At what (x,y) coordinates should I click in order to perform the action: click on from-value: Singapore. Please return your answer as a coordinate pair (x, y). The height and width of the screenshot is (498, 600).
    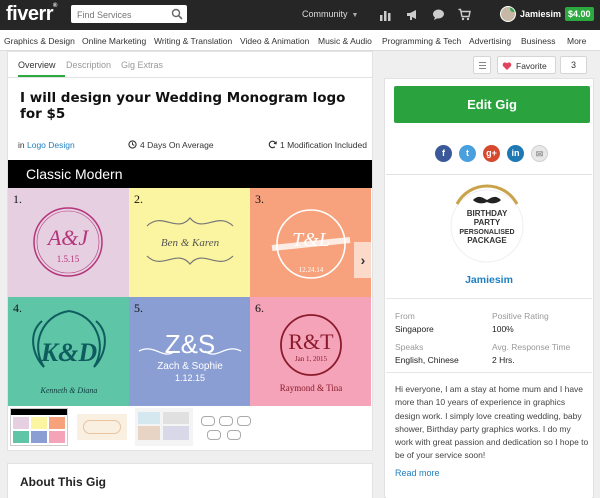
    Looking at the image, I should click on (414, 329).